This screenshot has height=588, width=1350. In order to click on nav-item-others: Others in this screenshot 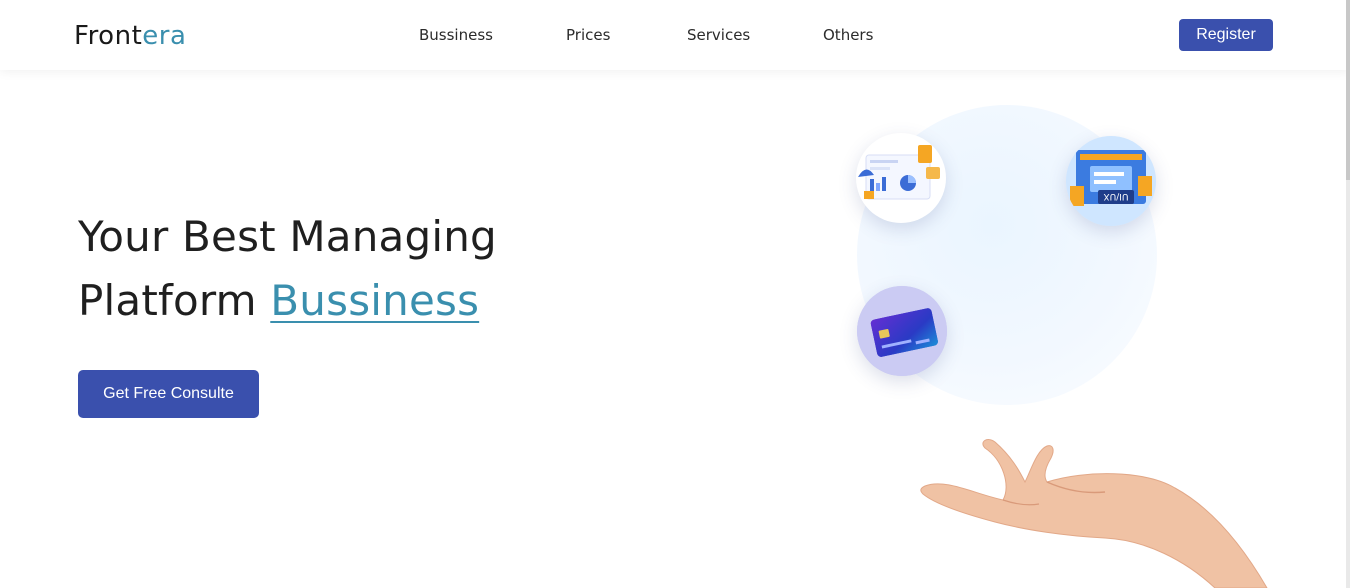, I will do `click(848, 35)`.